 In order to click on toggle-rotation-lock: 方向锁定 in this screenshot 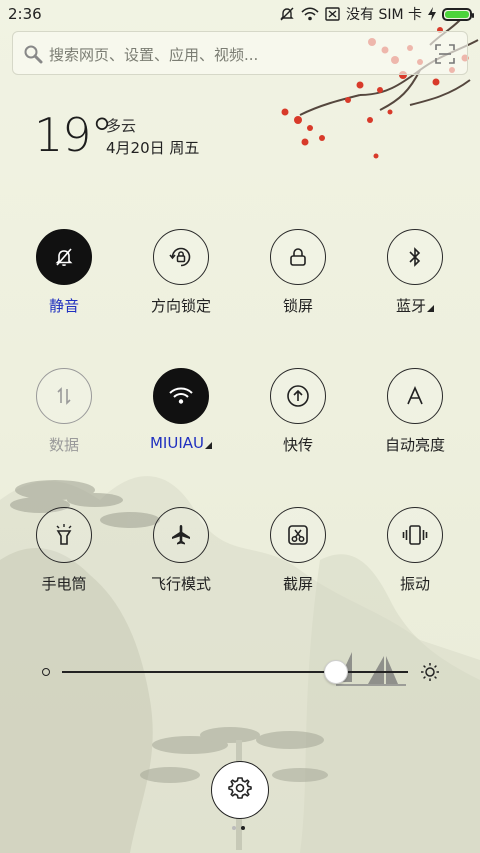, I will do `click(181, 272)`.